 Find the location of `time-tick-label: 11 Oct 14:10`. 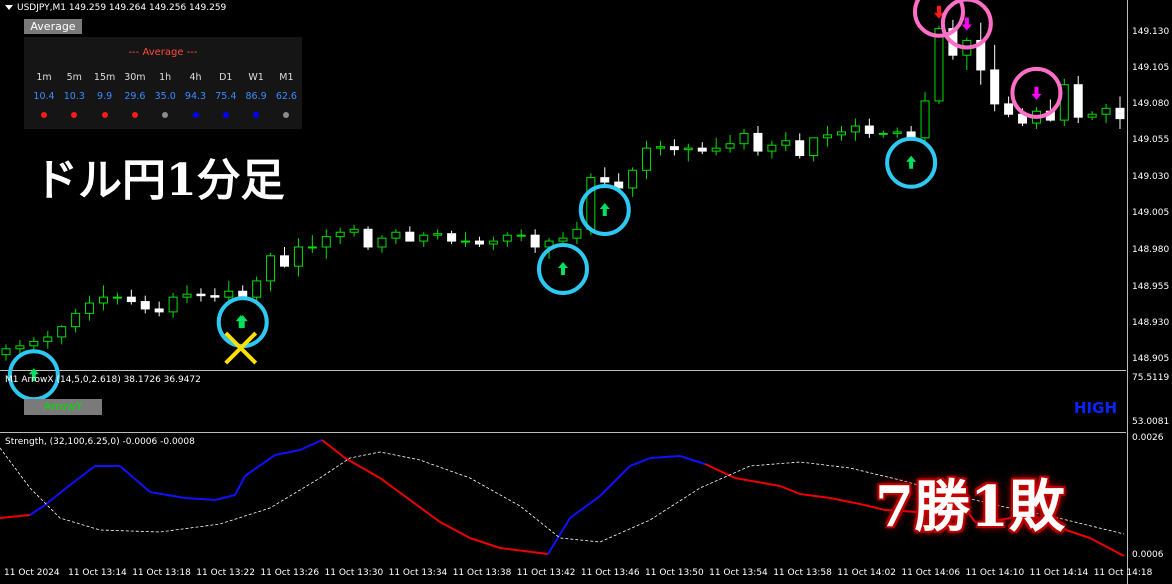

time-tick-label: 11 Oct 14:10 is located at coordinates (995, 573).